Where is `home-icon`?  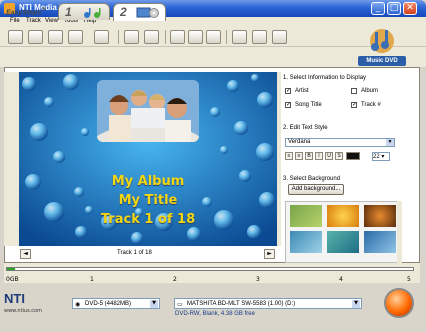
home-icon is located at coordinates (75, 37).